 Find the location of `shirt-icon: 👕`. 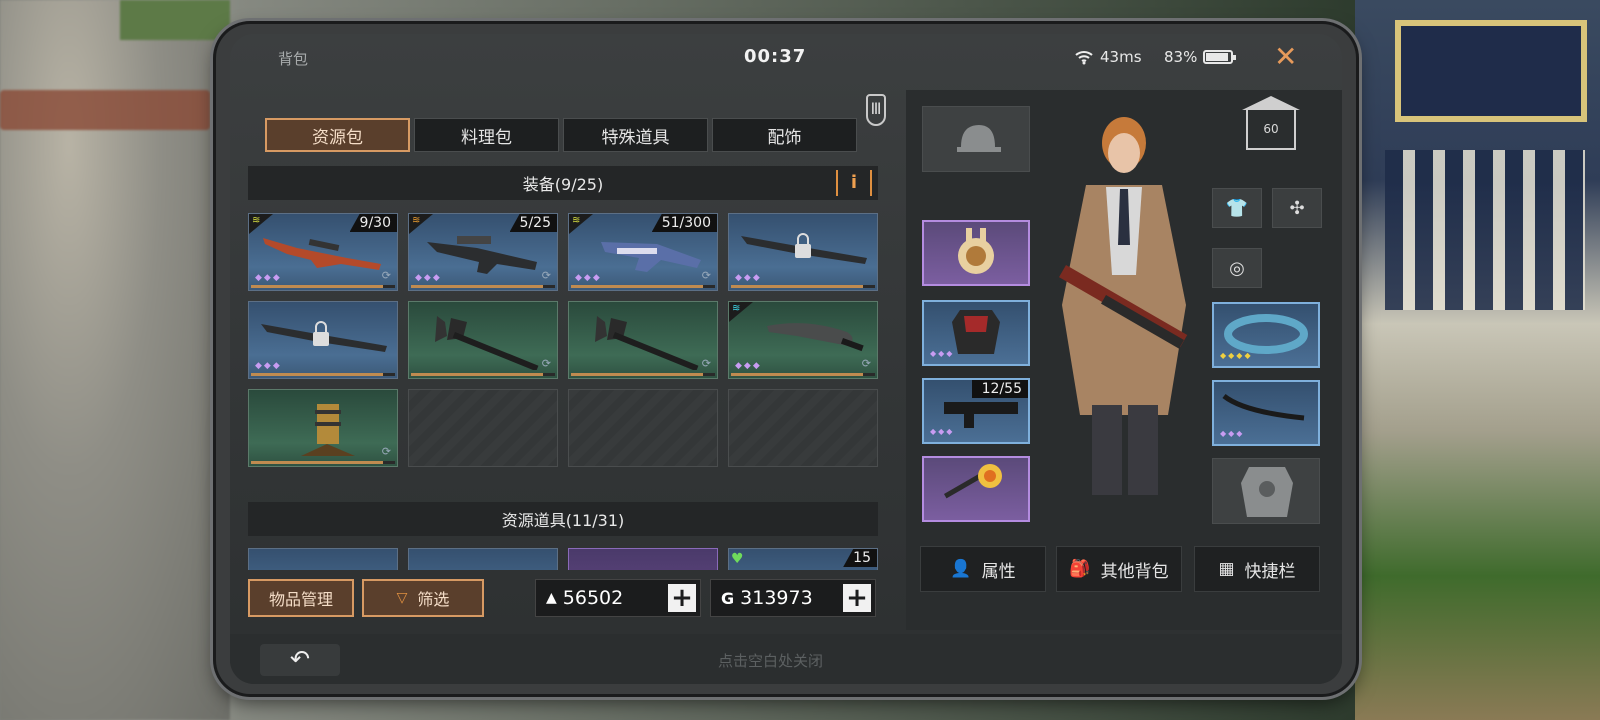

shirt-icon: 👕 is located at coordinates (1237, 208).